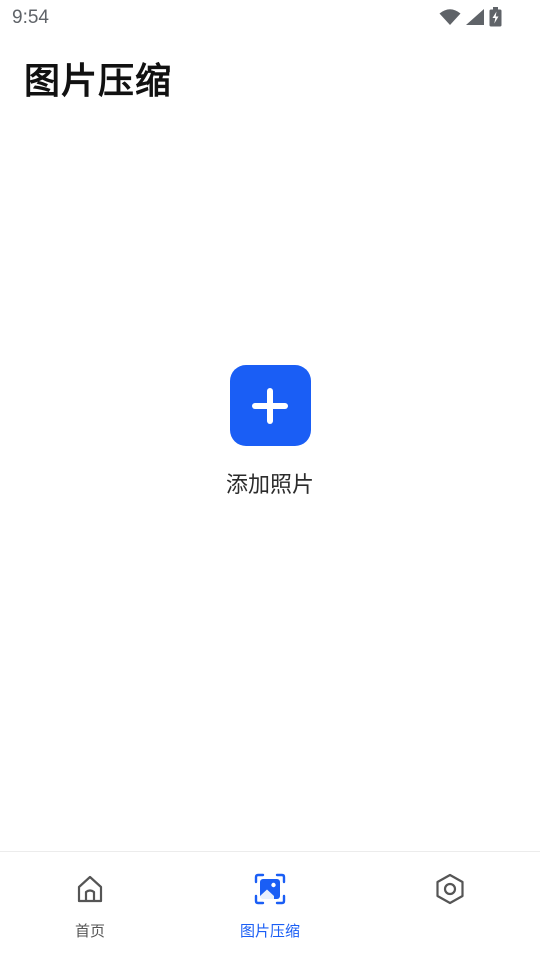  I want to click on home-icon, so click(90, 889).